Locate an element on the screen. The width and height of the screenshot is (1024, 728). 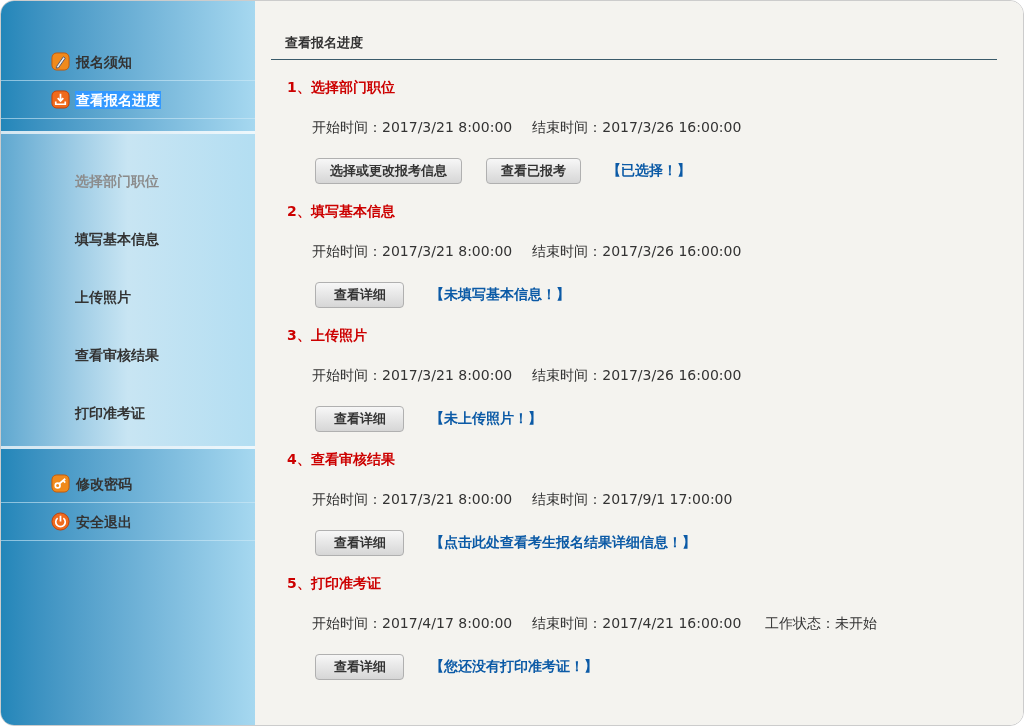
work-status: 工作状态：未开始 is located at coordinates (821, 623).